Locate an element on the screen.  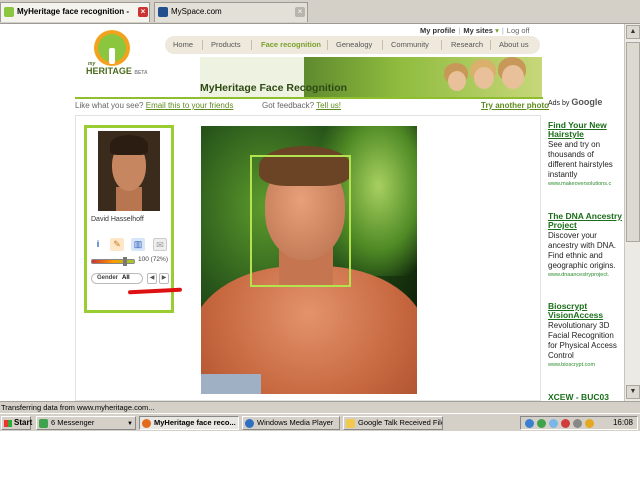
tell-us-link: Tell us! is located at coordinates (328, 105).